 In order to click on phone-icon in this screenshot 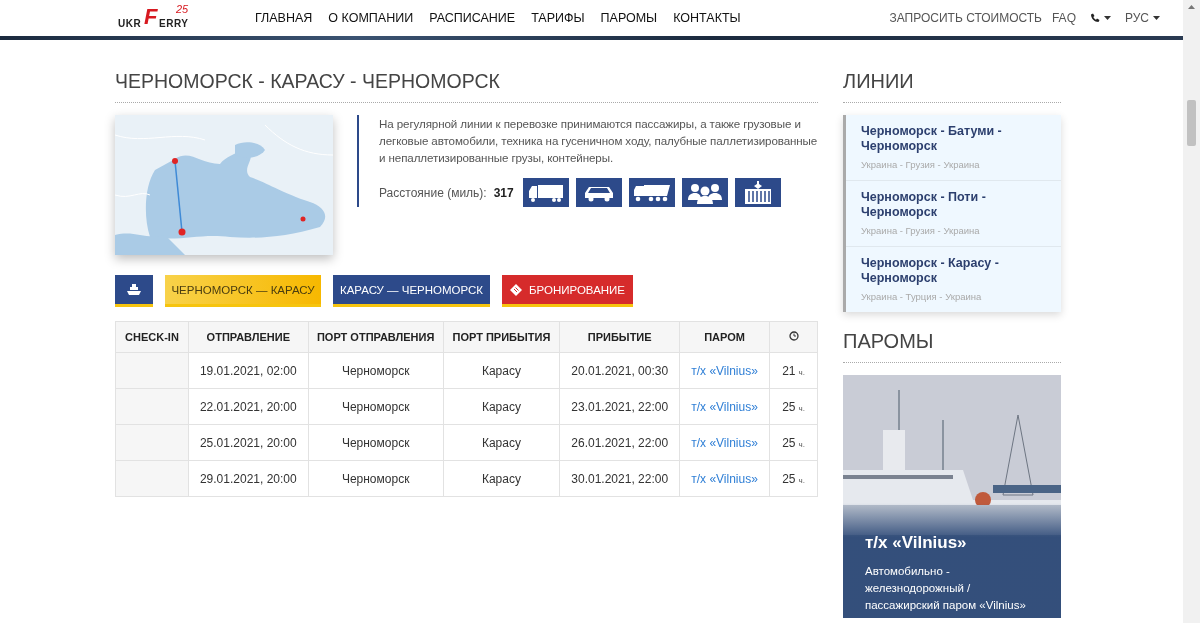, I will do `click(1094, 18)`.